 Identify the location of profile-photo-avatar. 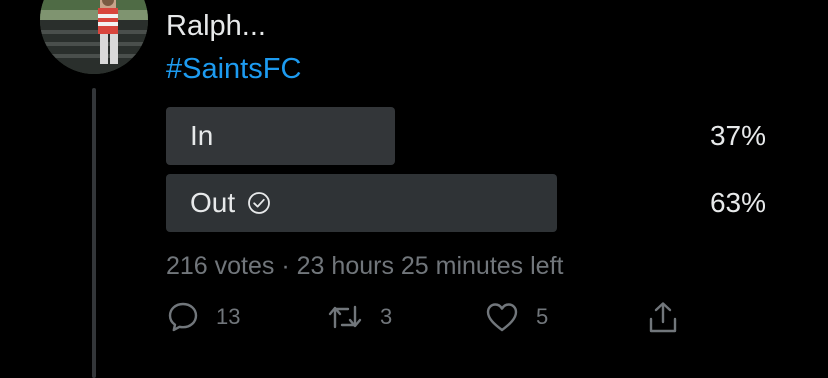
(94, 37).